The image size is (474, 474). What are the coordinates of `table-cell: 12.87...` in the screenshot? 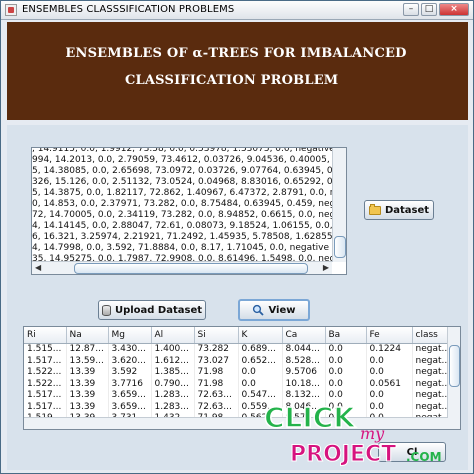 It's located at (87, 349).